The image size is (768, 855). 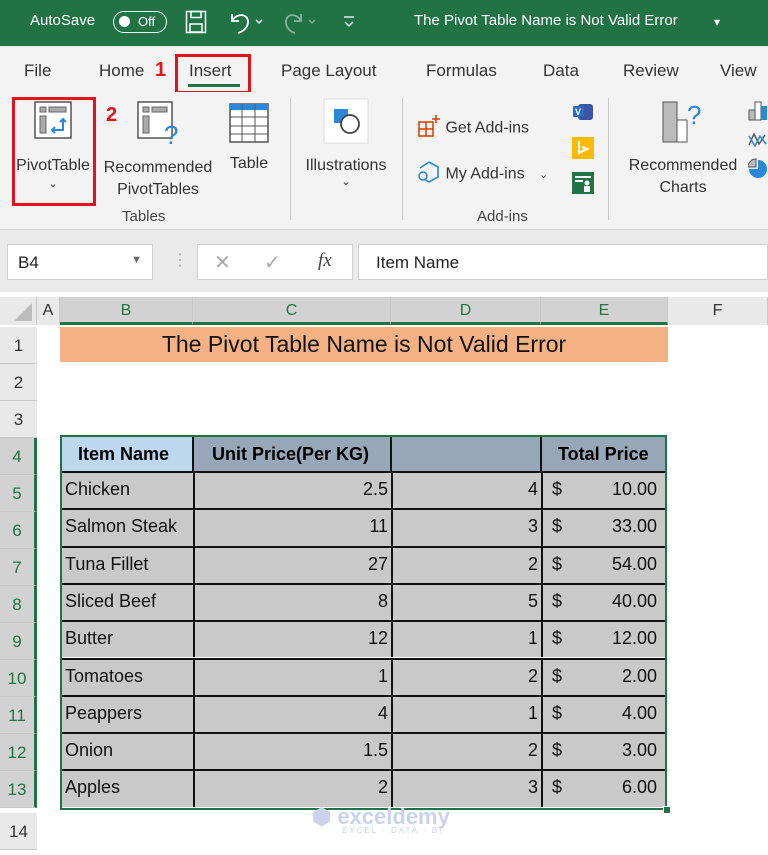 I want to click on column-header-f: F, so click(x=718, y=311).